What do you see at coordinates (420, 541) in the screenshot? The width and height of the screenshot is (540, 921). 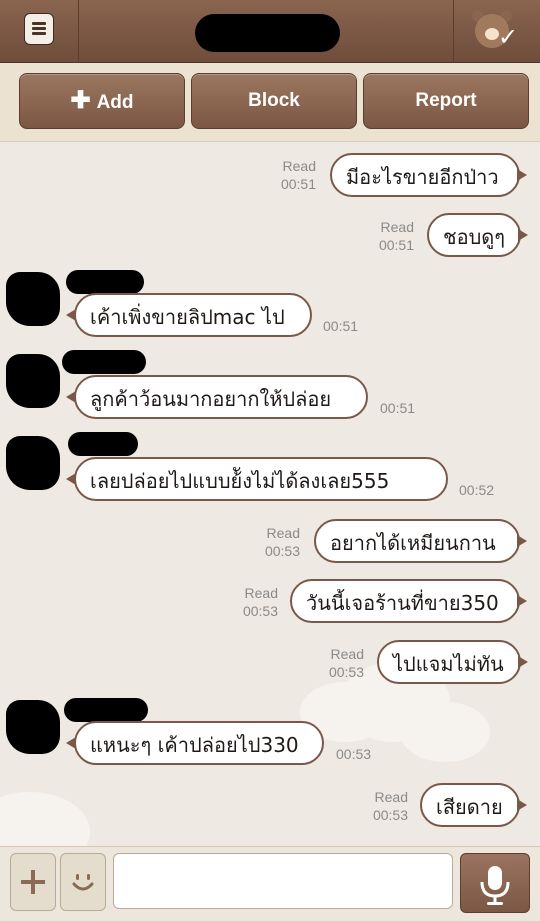 I see `message-bubble-outgoing: อยากได้เหมียนกาน` at bounding box center [420, 541].